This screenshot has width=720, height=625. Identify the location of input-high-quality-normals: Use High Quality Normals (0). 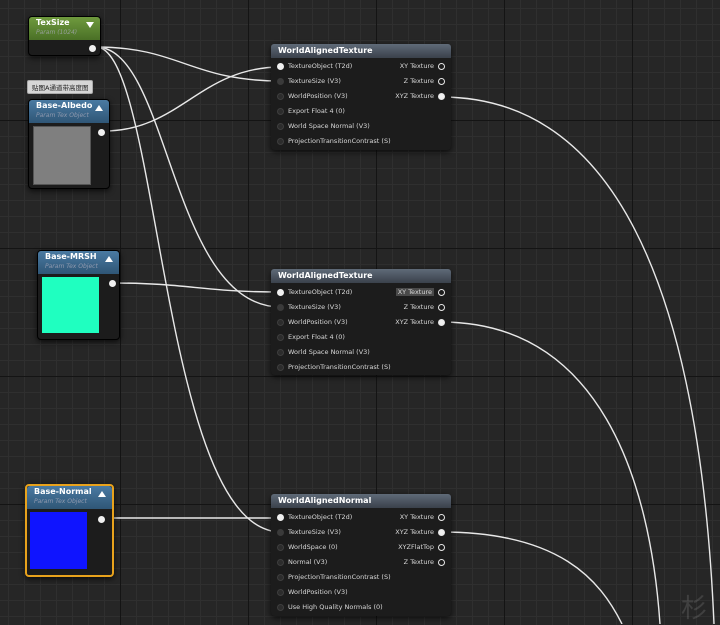
(329, 607).